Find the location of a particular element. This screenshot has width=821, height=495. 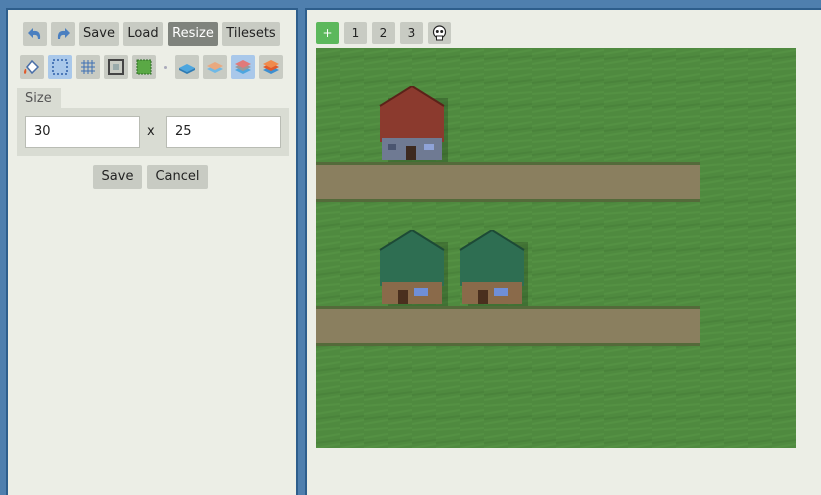

layer-view-3-button is located at coordinates (243, 67).